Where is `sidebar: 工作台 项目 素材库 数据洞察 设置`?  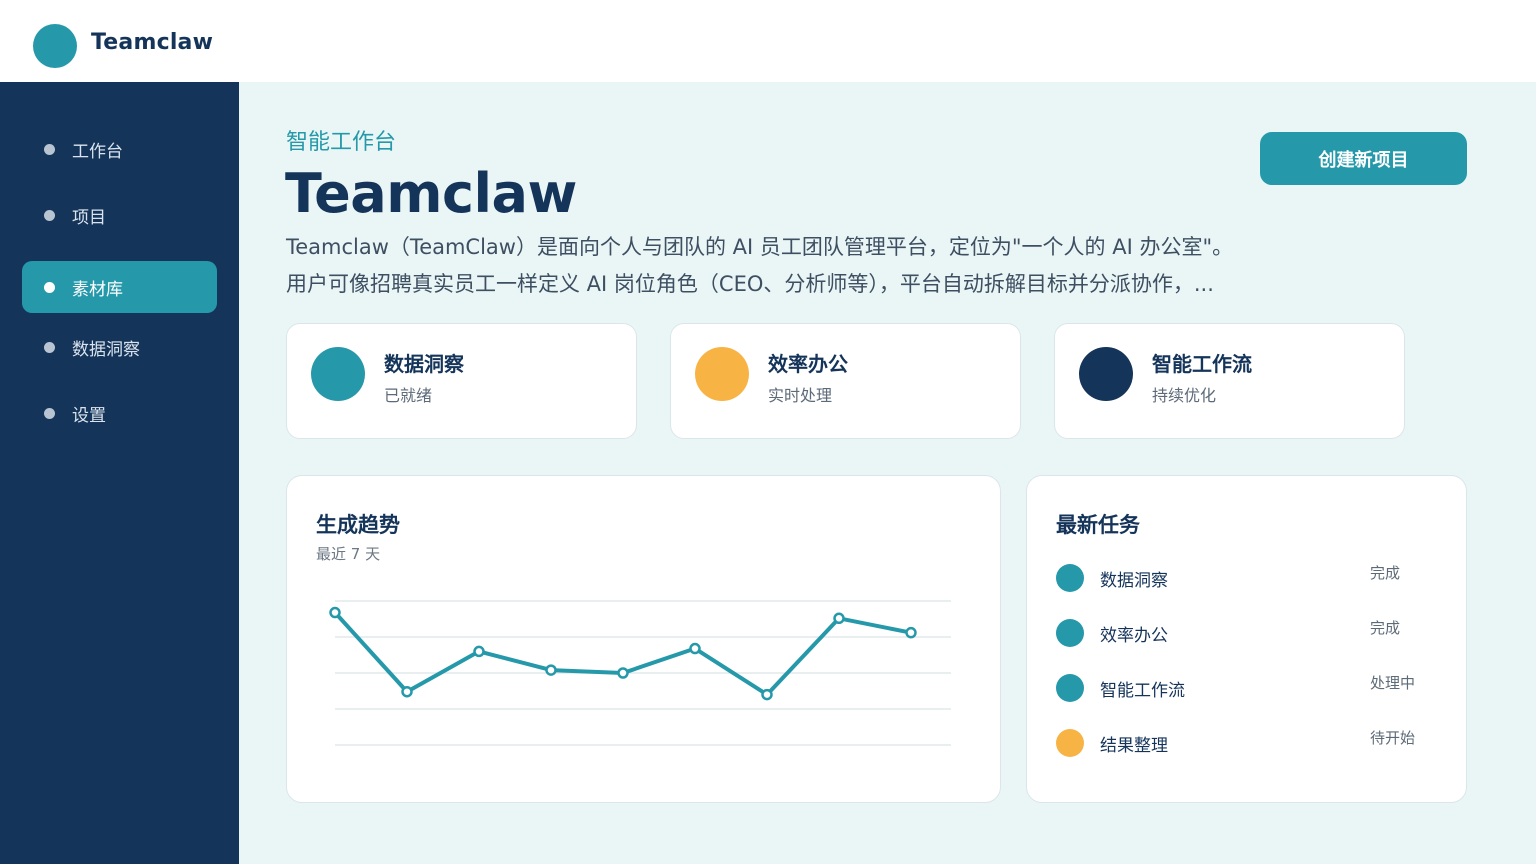
sidebar: 工作台 项目 素材库 数据洞察 设置 is located at coordinates (119, 473).